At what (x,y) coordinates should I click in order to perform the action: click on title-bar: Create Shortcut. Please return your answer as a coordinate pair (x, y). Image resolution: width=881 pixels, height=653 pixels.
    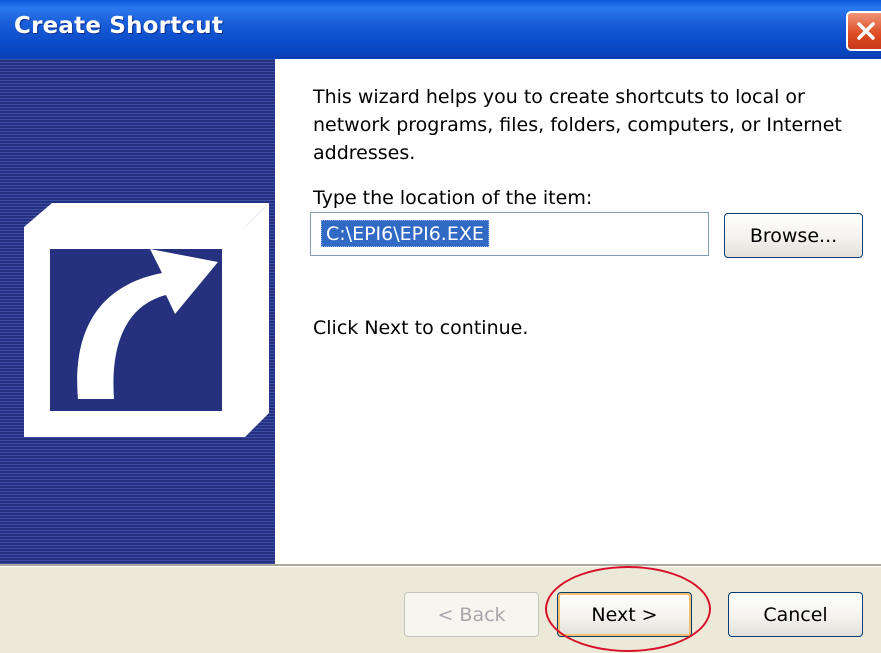
    Looking at the image, I should click on (440, 29).